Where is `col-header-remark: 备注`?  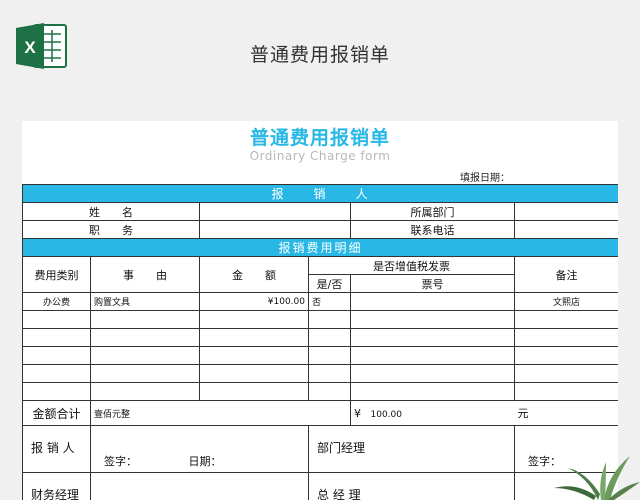 col-header-remark: 备注 is located at coordinates (565, 274).